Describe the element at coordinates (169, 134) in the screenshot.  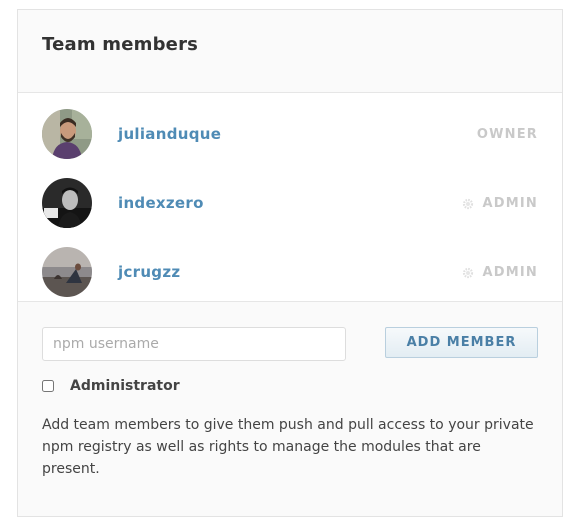
I see `member-username-link: julianduque` at that location.